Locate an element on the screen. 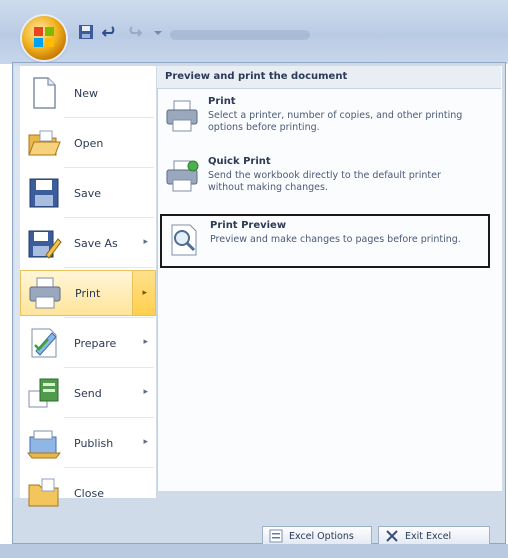  title-bar is located at coordinates (254, 32).